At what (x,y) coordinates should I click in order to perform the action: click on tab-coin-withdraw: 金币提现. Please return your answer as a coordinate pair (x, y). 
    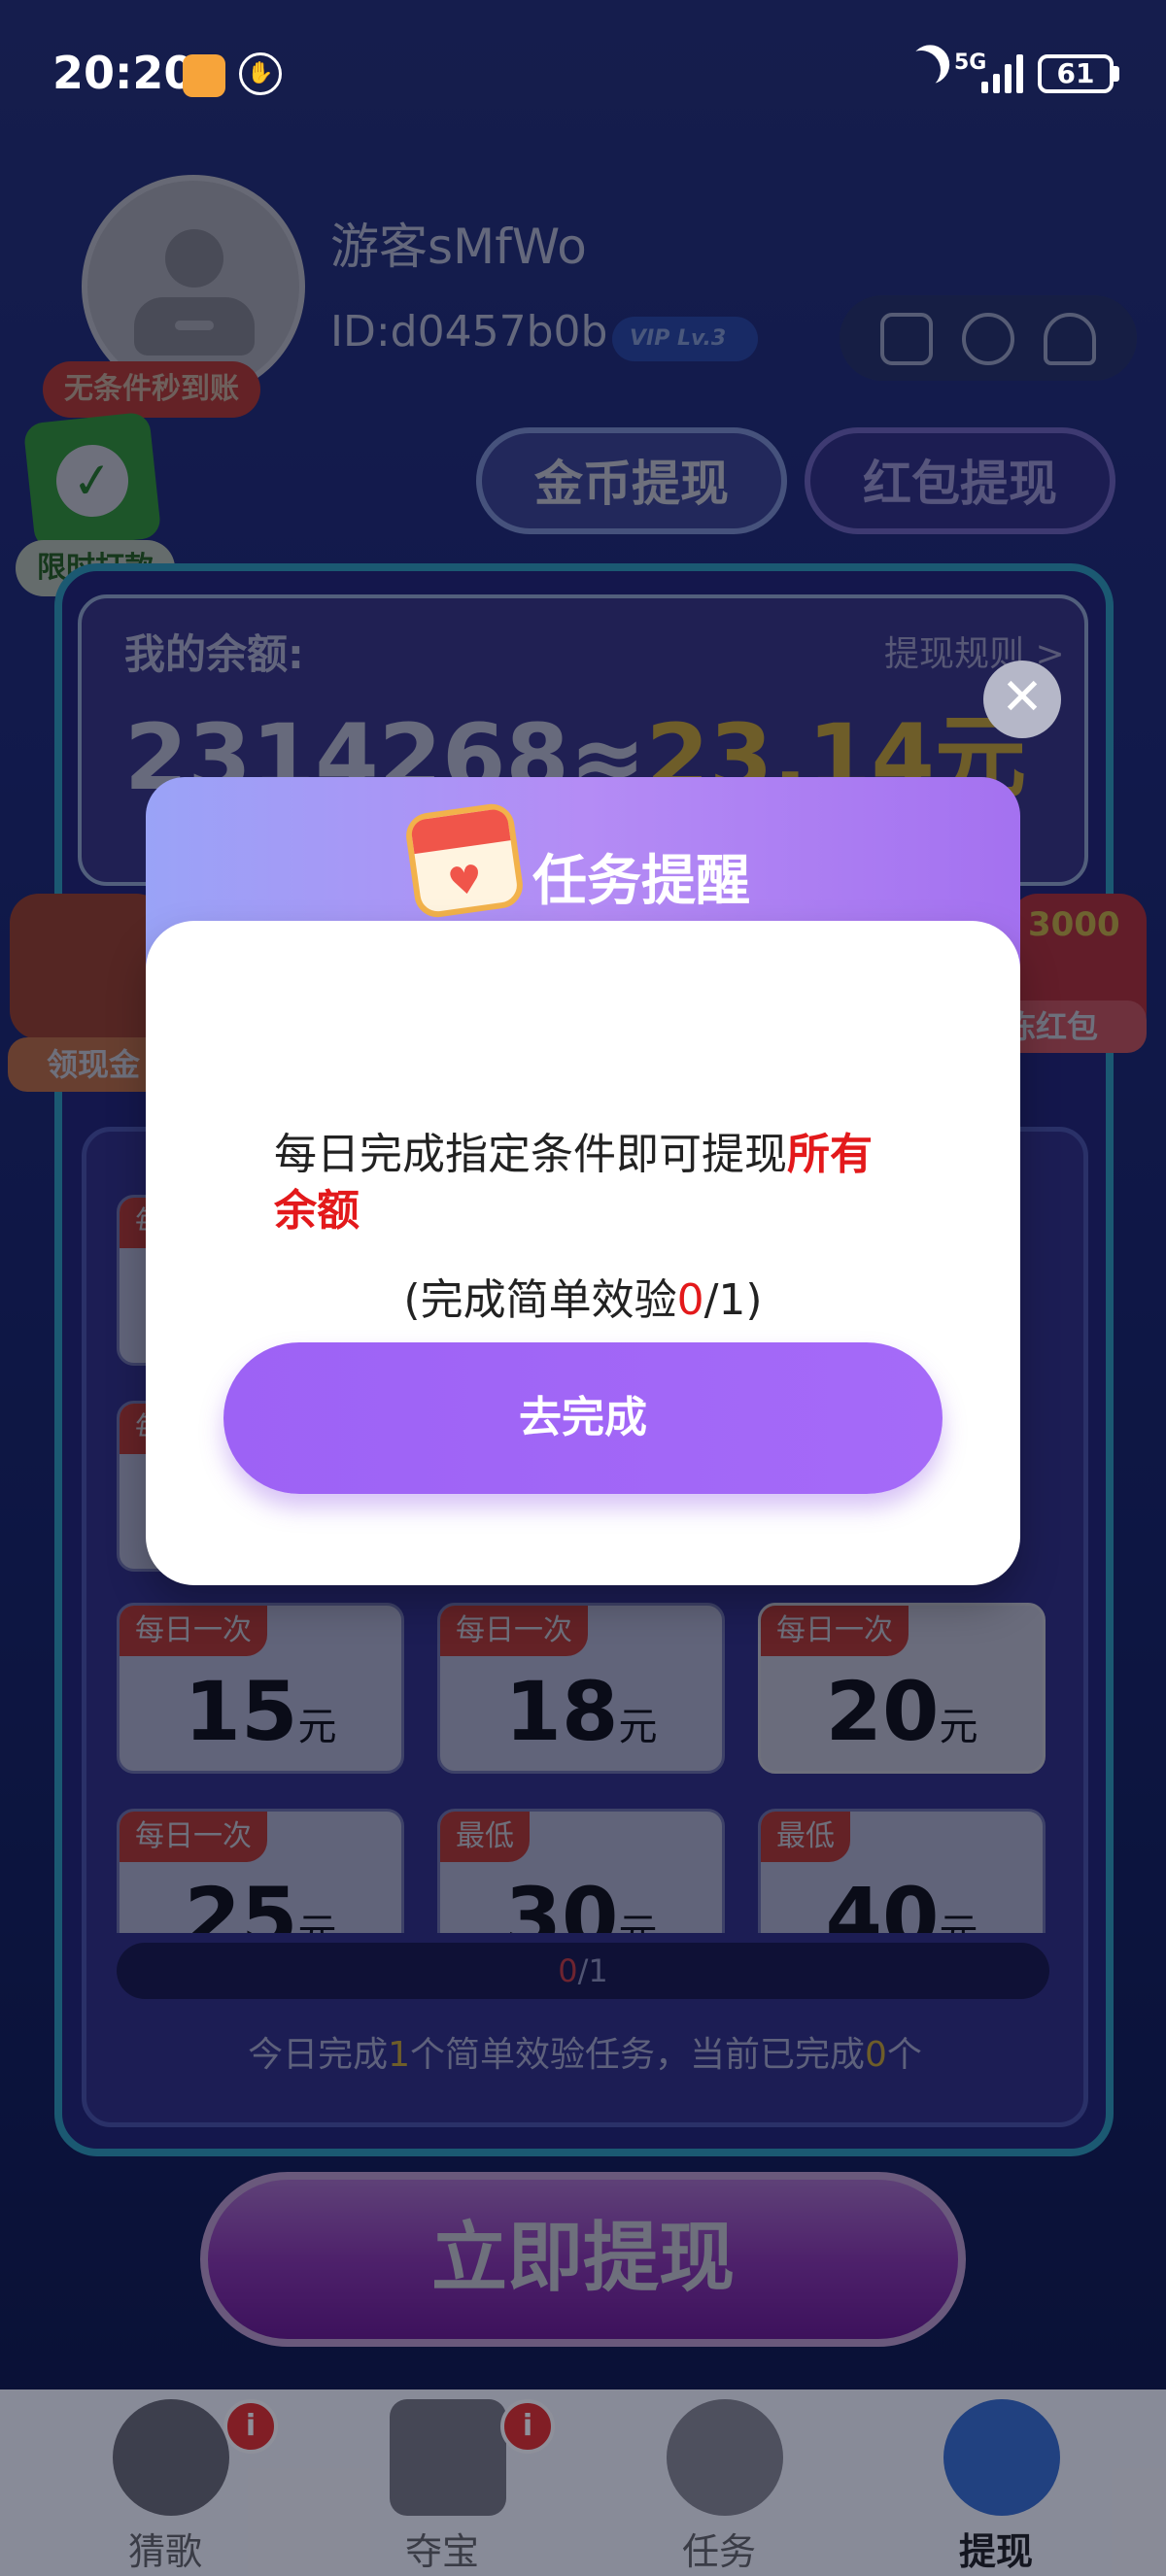
    Looking at the image, I should click on (631, 480).